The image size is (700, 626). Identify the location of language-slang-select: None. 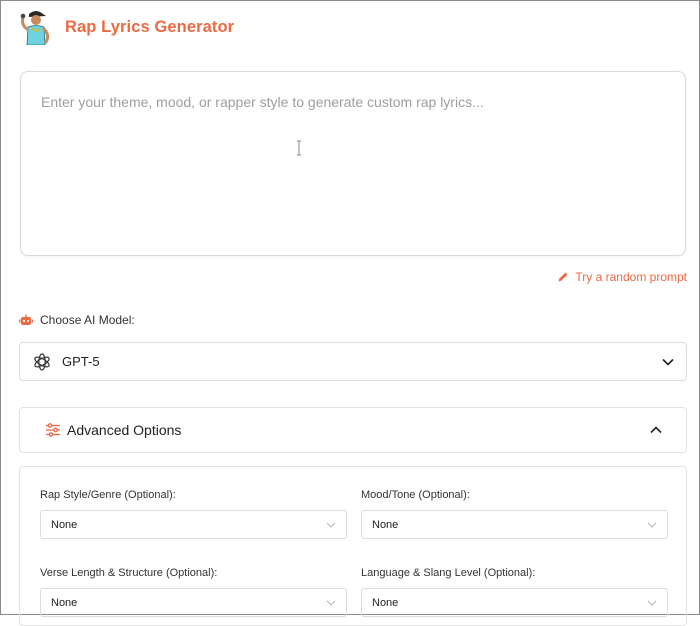
(514, 602).